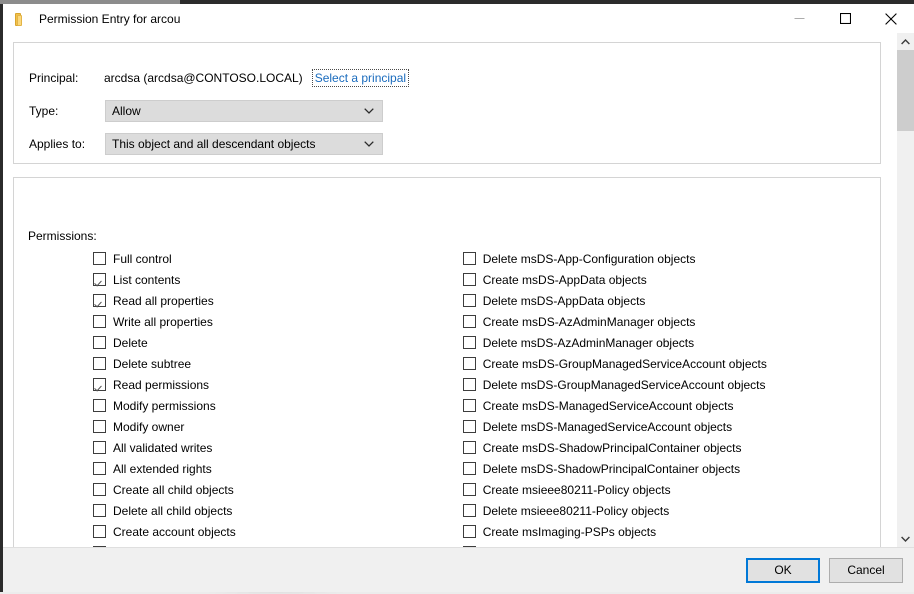 The width and height of the screenshot is (914, 594). Describe the element at coordinates (576, 489) in the screenshot. I see `permission-label: Create msieee80211-Policy objects` at that location.